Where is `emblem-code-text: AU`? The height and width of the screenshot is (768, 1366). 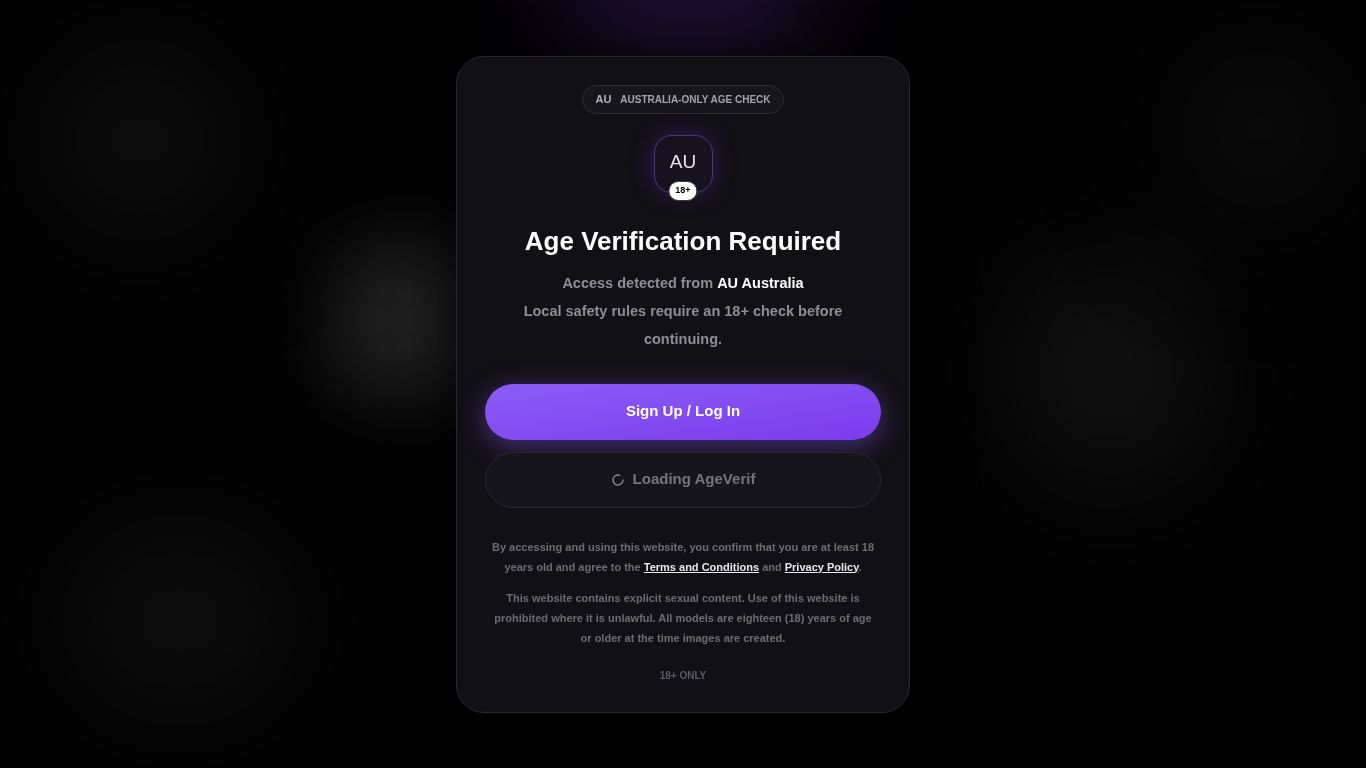 emblem-code-text: AU is located at coordinates (683, 162).